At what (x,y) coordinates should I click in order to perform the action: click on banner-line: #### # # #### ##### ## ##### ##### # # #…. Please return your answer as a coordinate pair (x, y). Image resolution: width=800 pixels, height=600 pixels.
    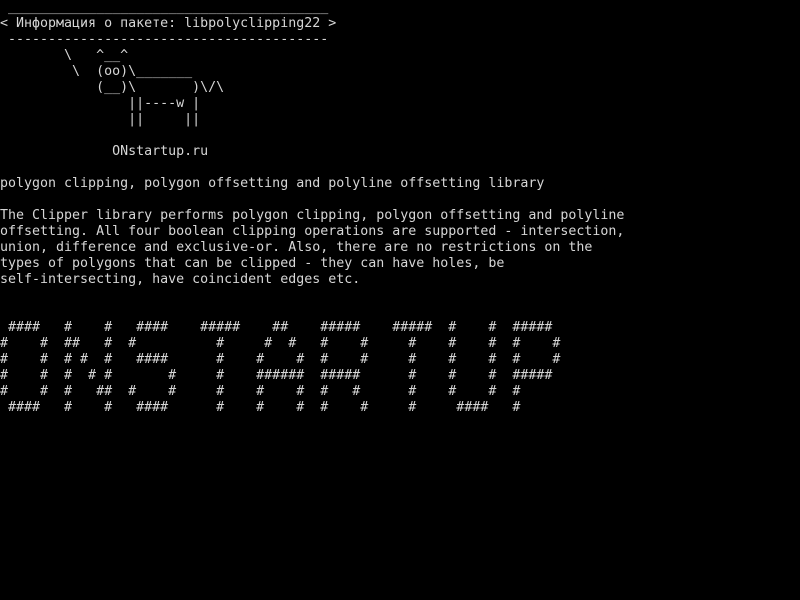
    Looking at the image, I should click on (276, 327).